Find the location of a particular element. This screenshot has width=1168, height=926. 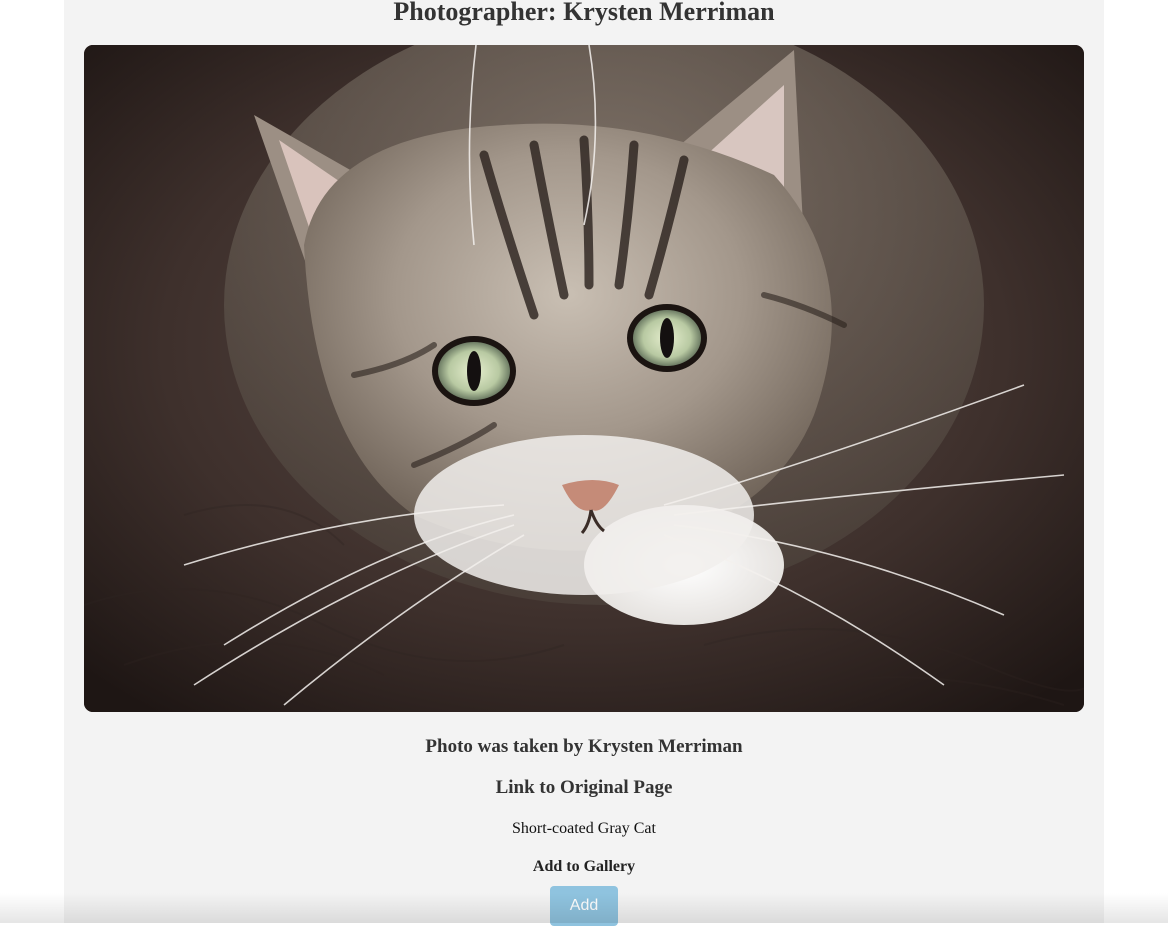

photo-description: Short-coated Gray Cat is located at coordinates (584, 828).